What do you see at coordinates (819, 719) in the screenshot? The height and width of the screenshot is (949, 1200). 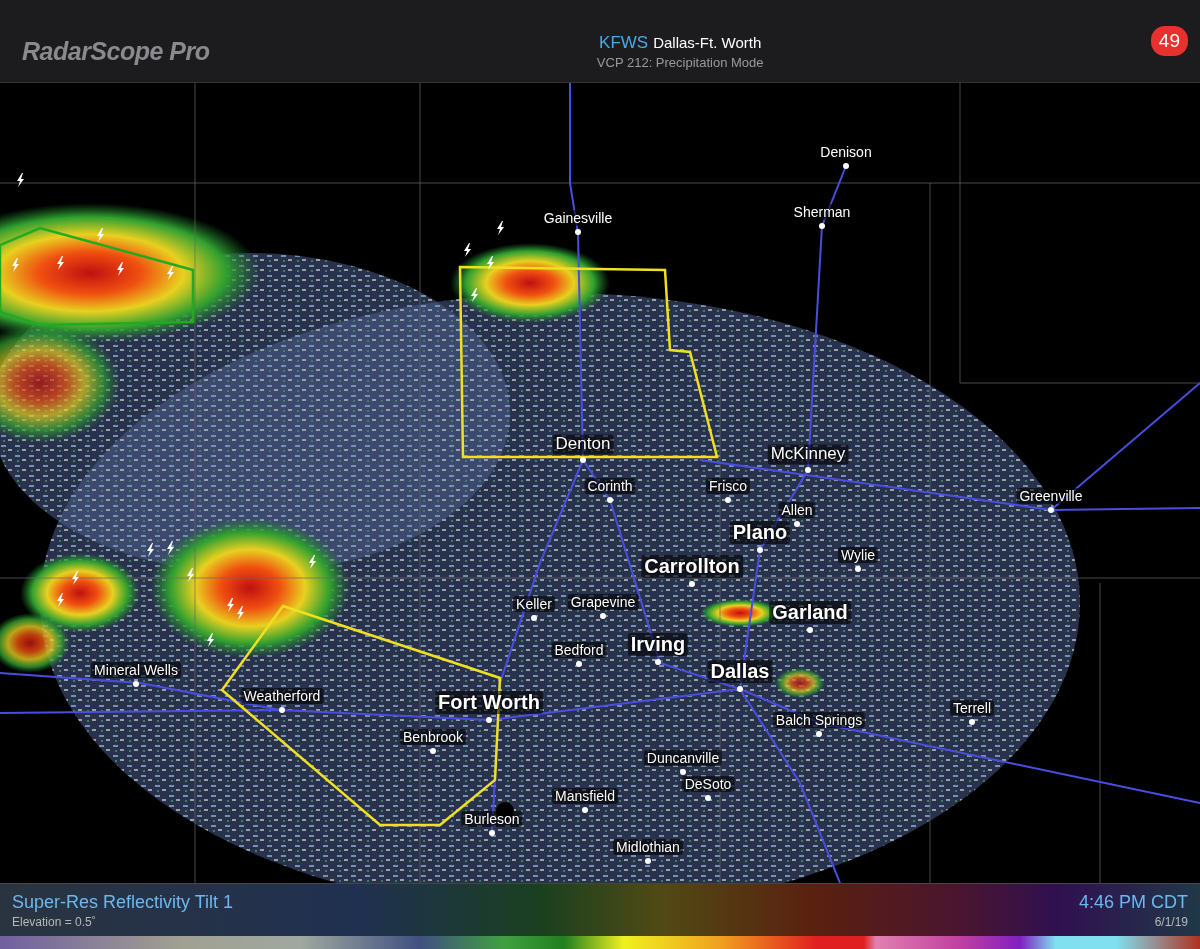 I see `city-label: Balch Springs` at bounding box center [819, 719].